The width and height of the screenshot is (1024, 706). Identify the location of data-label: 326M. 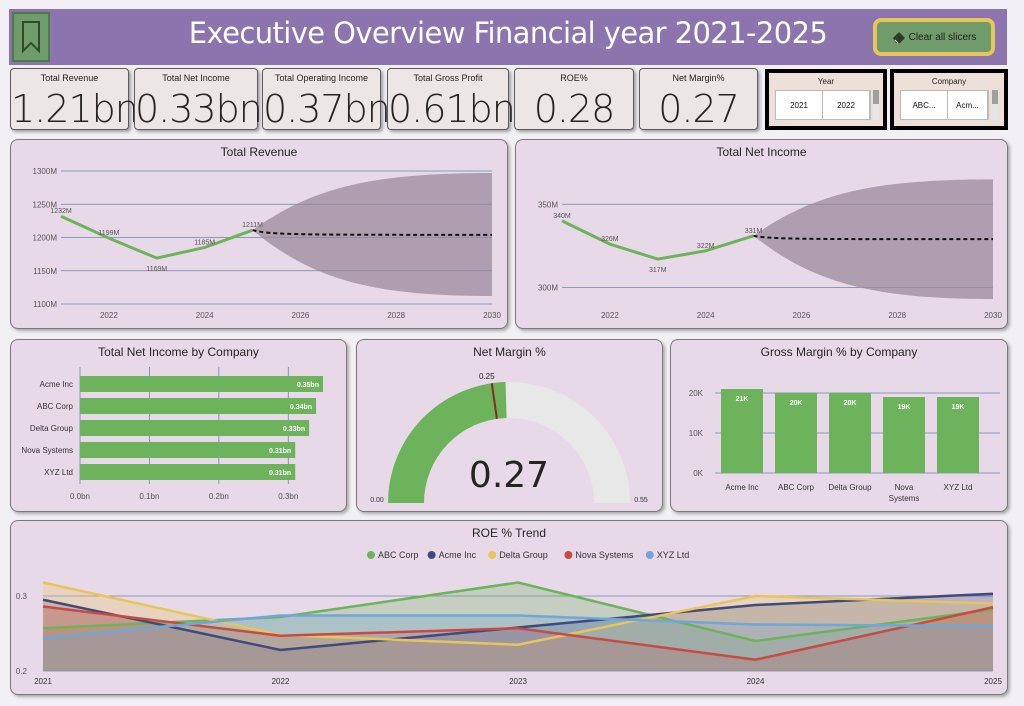
(610, 239).